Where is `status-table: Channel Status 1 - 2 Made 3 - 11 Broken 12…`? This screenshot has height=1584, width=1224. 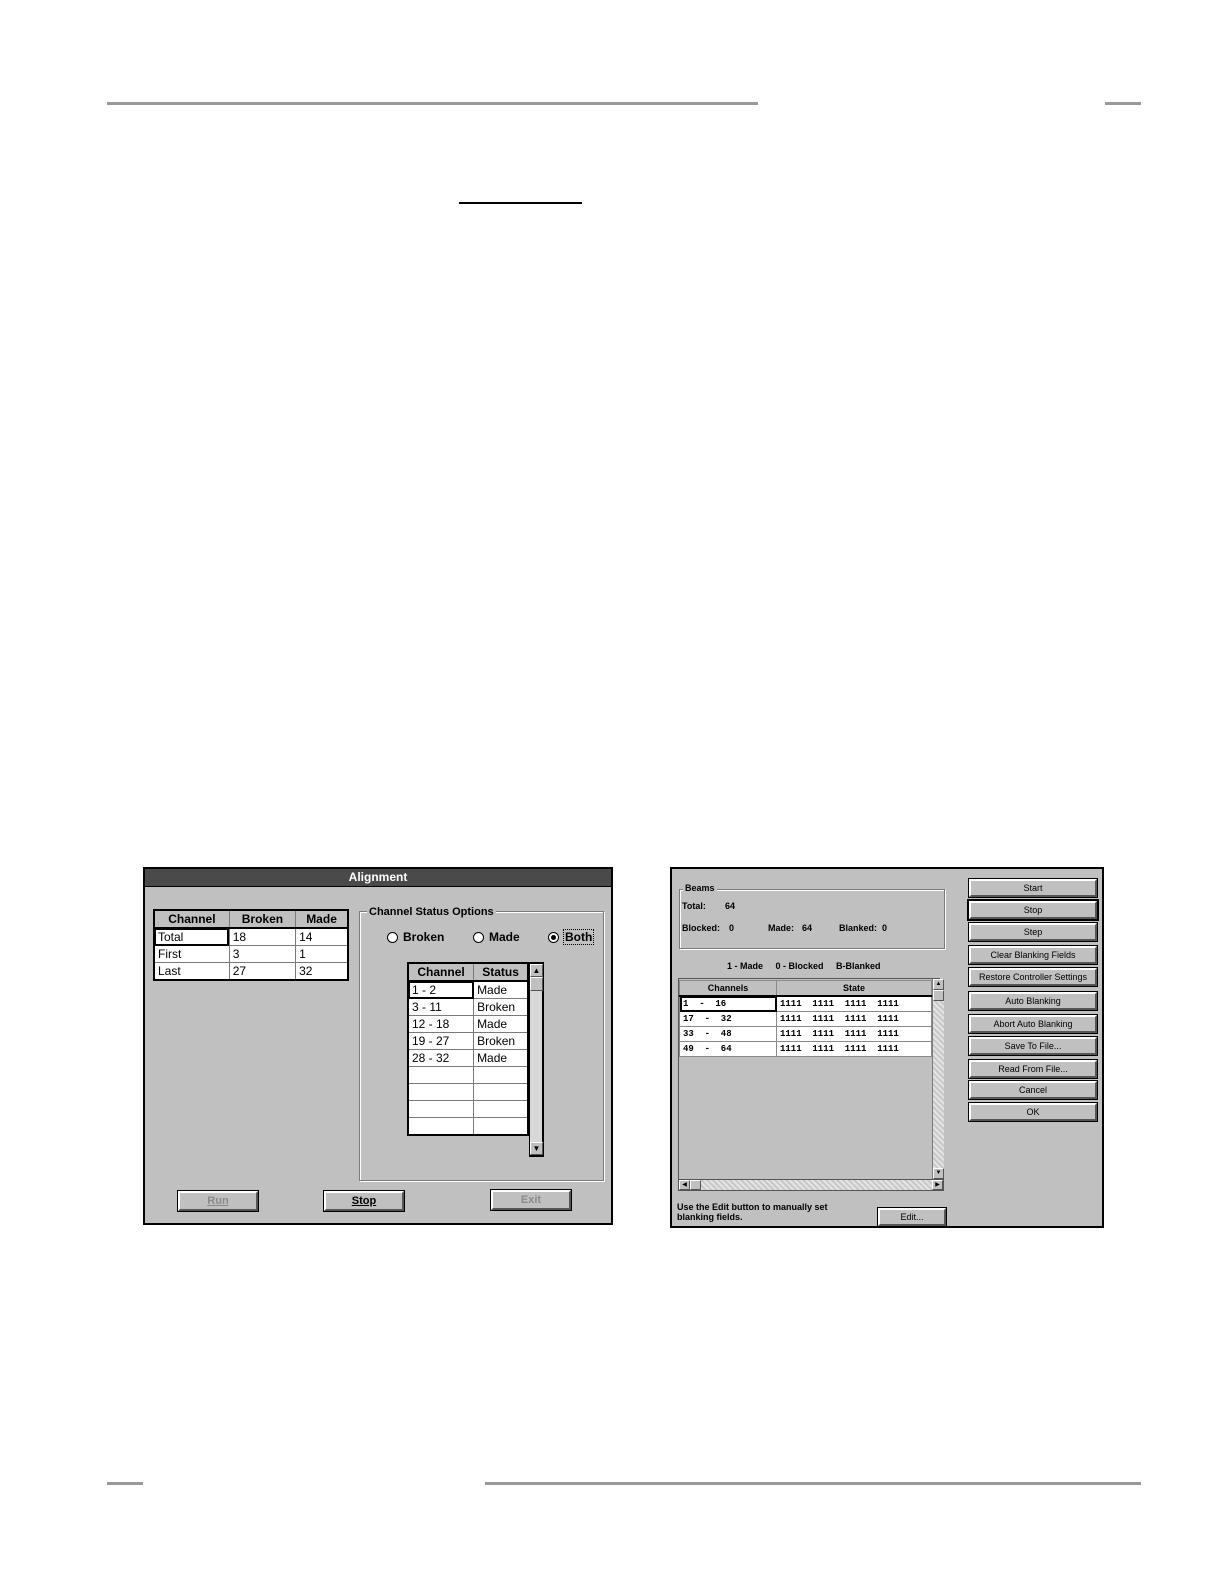 status-table: Channel Status 1 - 2 Made 3 - 11 Broken 12… is located at coordinates (468, 1049).